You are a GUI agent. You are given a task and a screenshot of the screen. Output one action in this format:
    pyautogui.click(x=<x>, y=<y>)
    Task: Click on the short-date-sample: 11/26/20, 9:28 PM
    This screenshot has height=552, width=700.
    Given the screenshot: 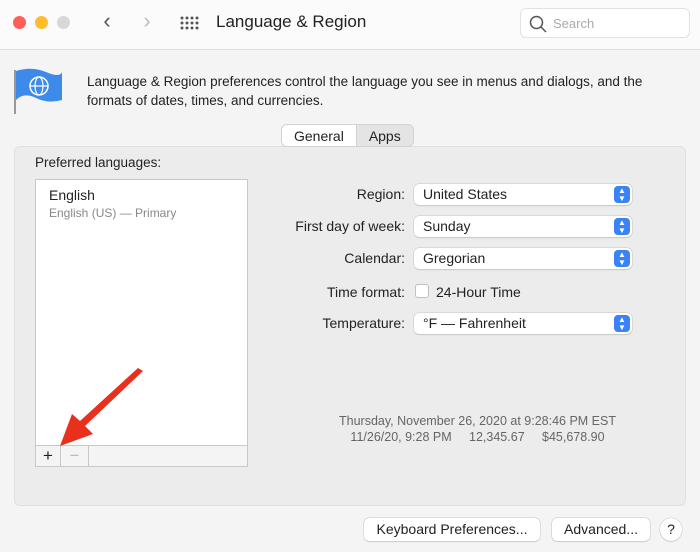 What is the action you would take?
    pyautogui.click(x=401, y=437)
    